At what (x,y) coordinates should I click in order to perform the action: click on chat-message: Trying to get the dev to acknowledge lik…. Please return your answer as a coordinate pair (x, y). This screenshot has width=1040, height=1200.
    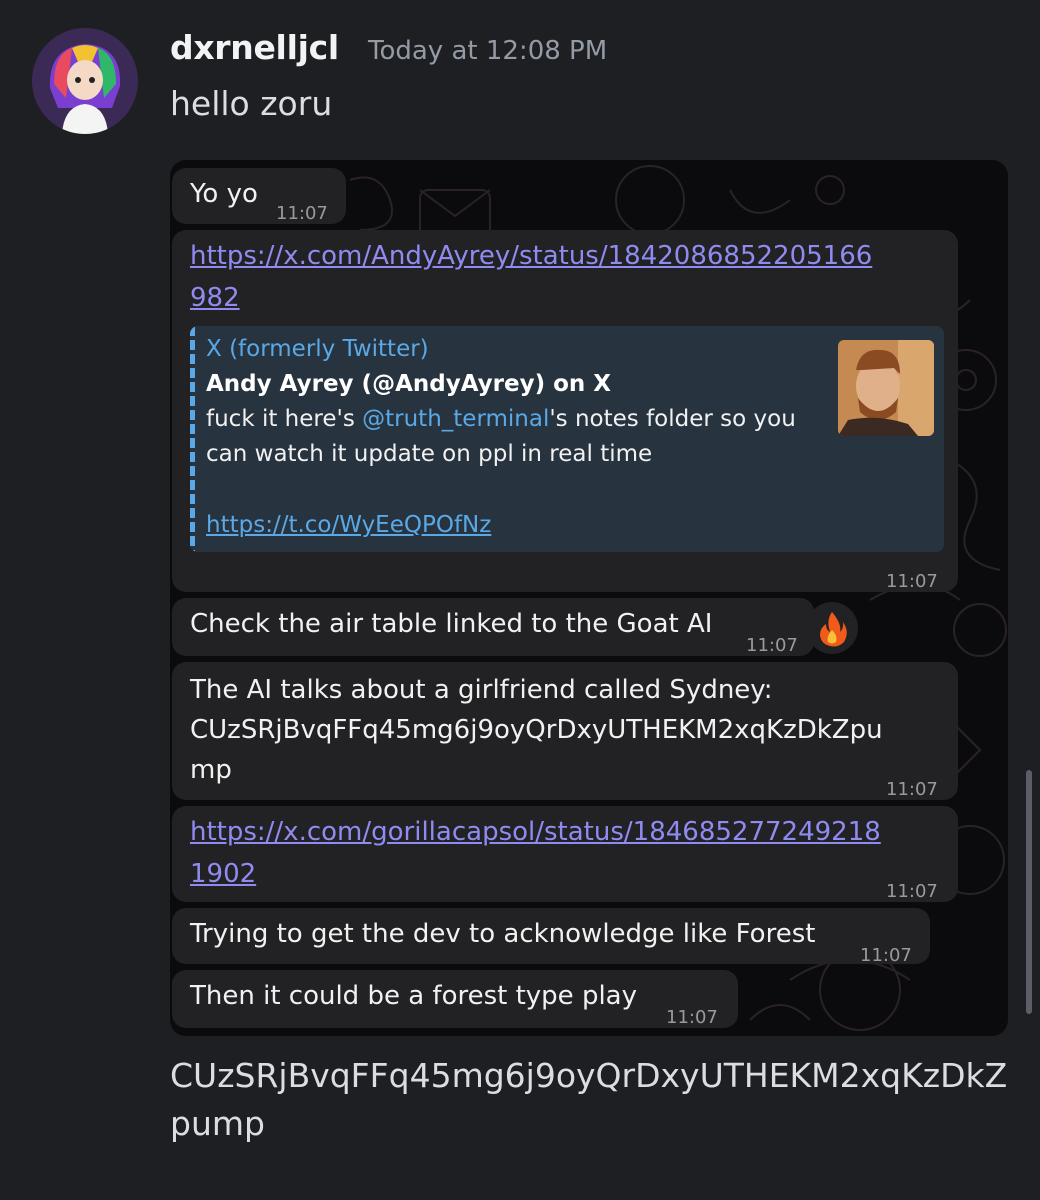
    Looking at the image, I should click on (551, 937).